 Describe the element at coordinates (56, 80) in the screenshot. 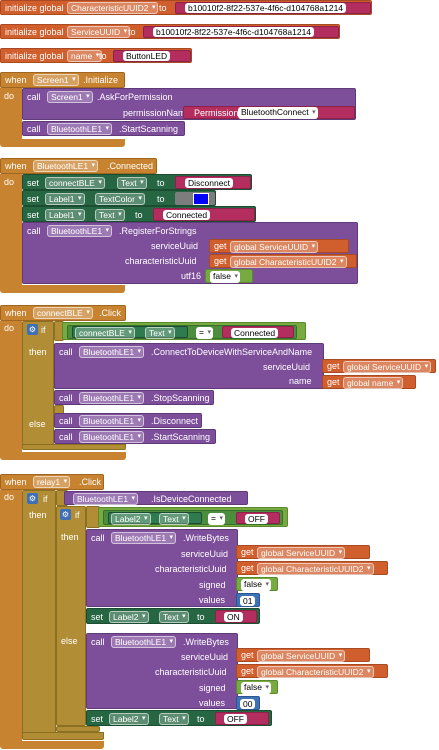

I see `component-dropdown: Screen1` at that location.